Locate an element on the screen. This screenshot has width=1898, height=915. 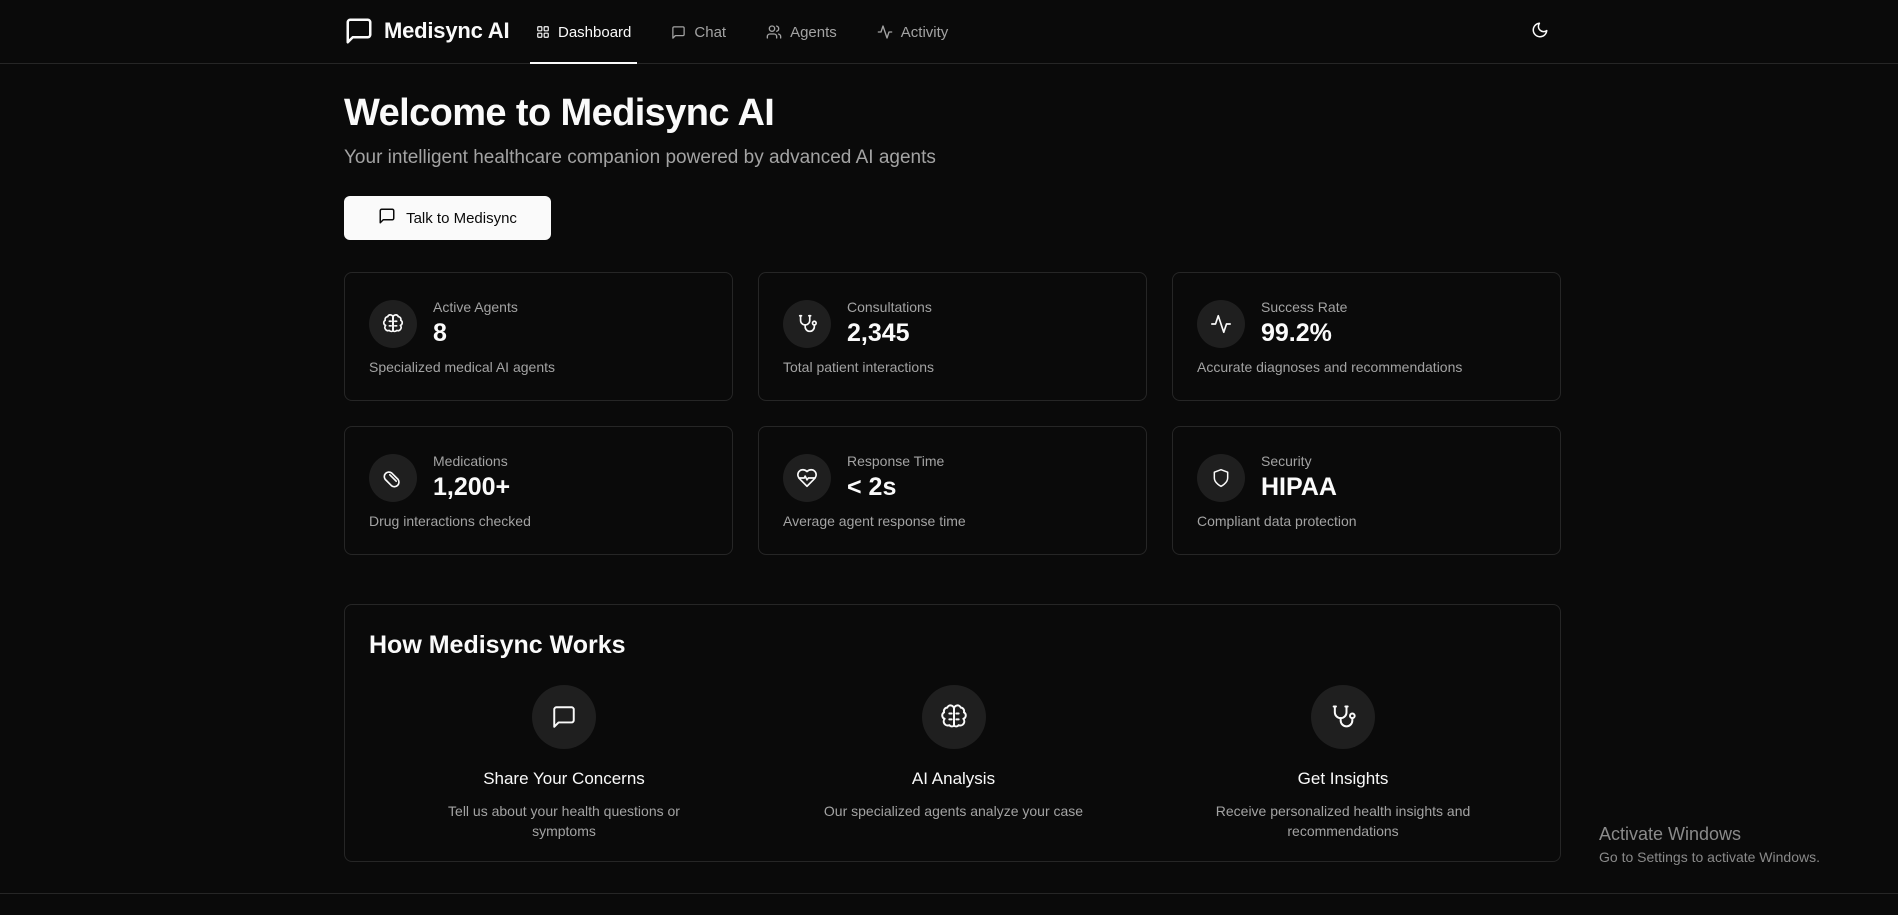
step-title: Get Insights is located at coordinates (1343, 778).